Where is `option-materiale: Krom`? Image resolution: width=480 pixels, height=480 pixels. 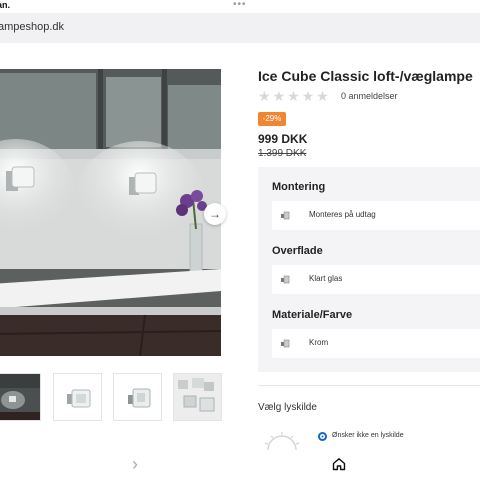 option-materiale: Krom is located at coordinates (376, 343).